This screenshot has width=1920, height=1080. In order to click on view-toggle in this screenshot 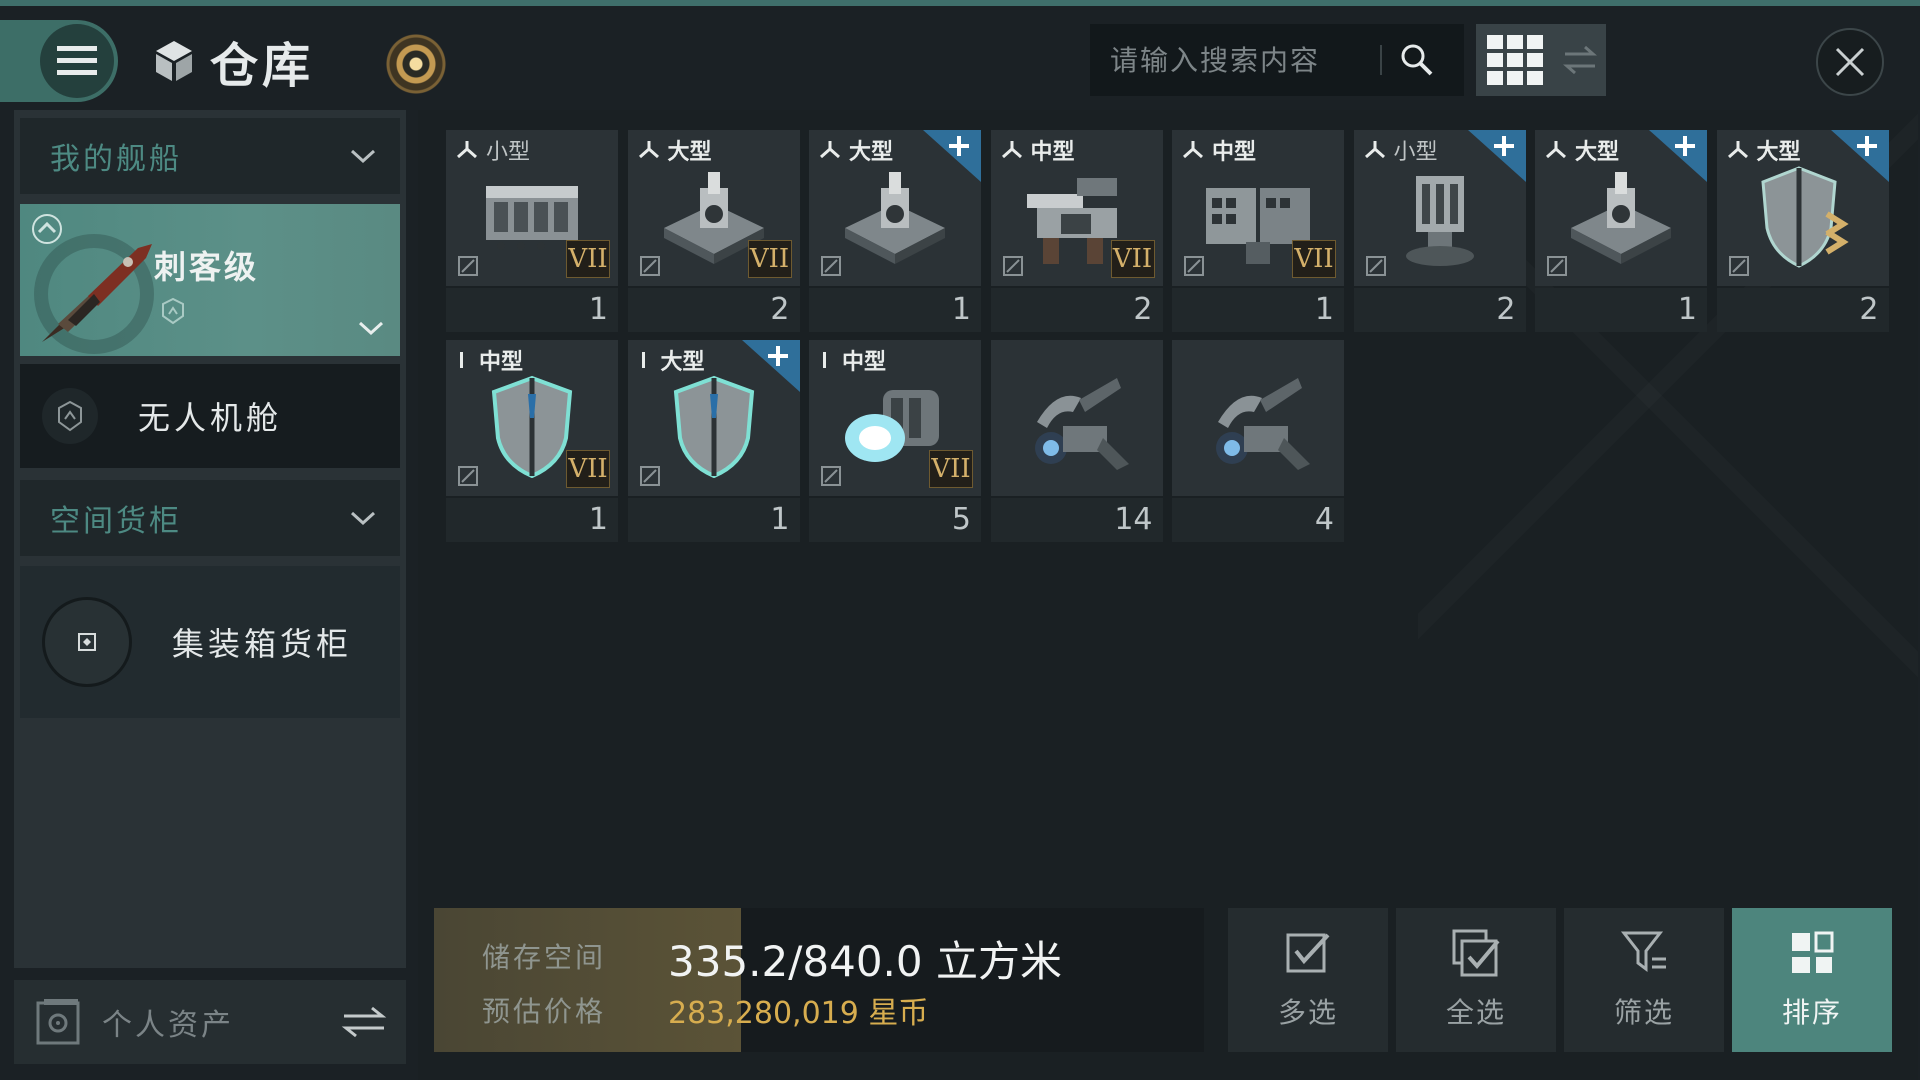, I will do `click(1541, 60)`.